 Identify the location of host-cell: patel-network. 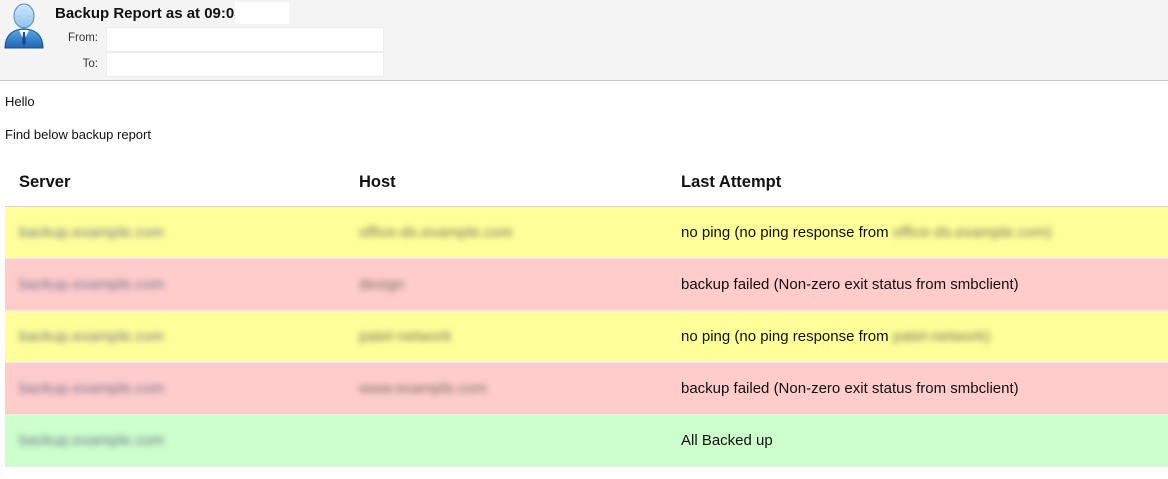
(503, 336).